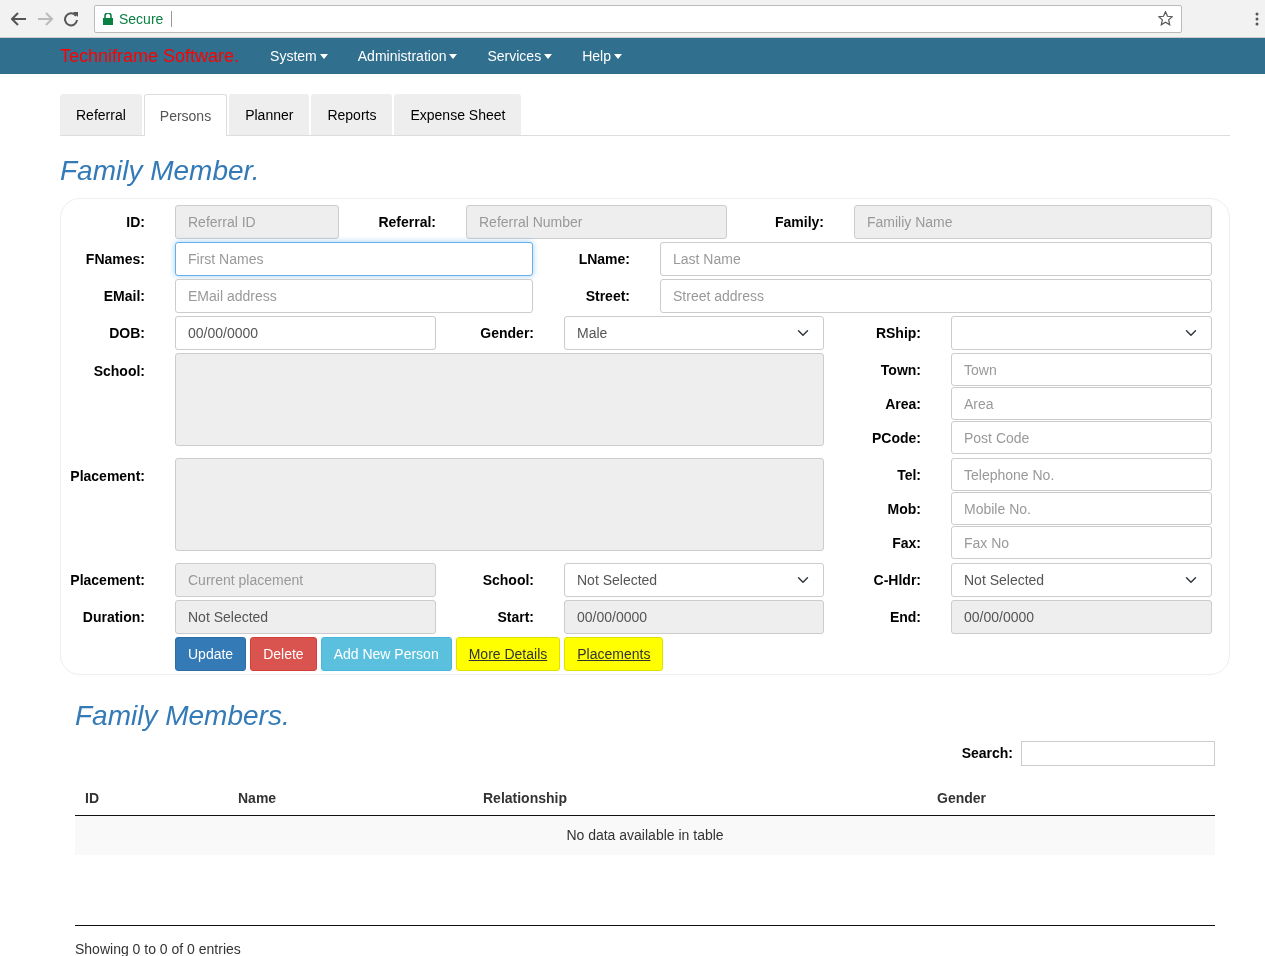 This screenshot has width=1265, height=956. I want to click on nav-menu: Administration, so click(407, 56).